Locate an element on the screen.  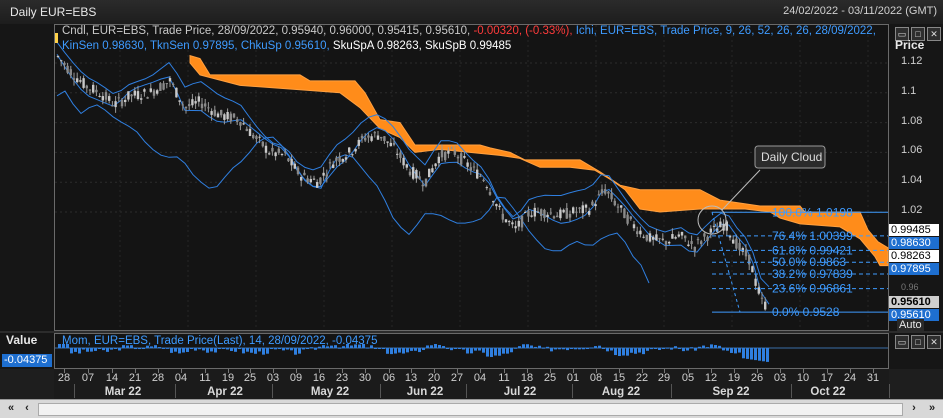
momentum-panel-controls: ▭ □ ✕ is located at coordinates (918, 342).